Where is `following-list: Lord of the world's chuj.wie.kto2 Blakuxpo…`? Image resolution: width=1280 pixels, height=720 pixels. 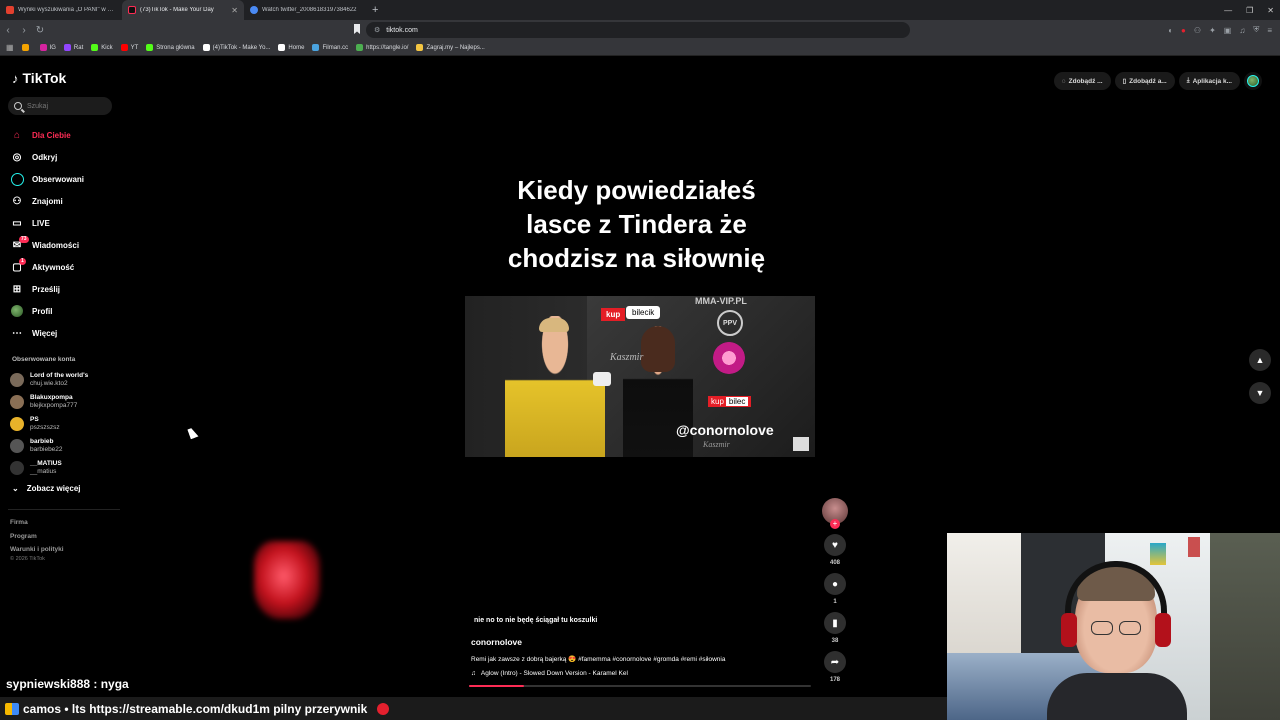
following-list: Lord of the world's chuj.wie.kto2 Blakuxpo… is located at coordinates (67, 424).